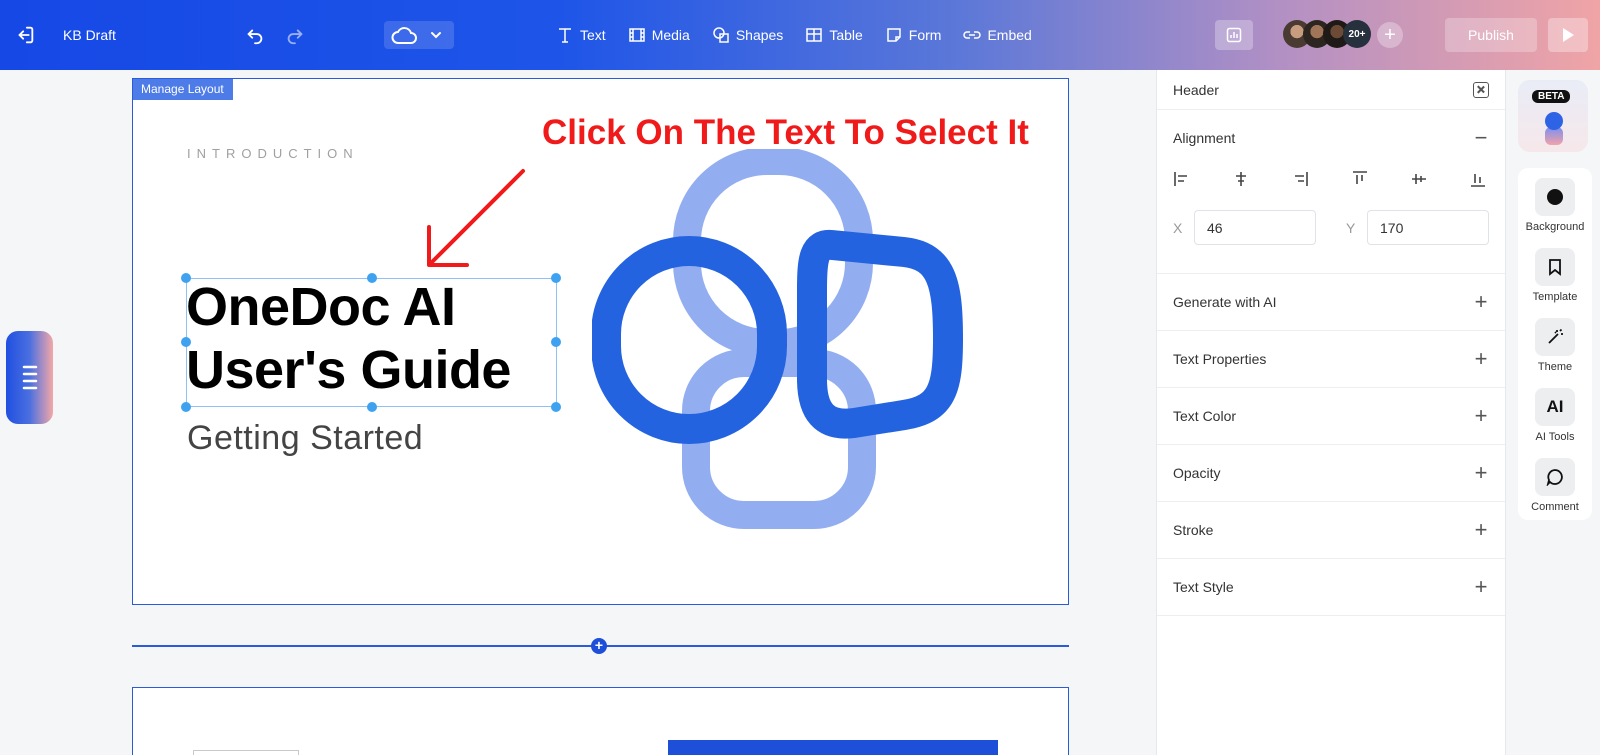 This screenshot has width=1600, height=755. What do you see at coordinates (1555, 407) in the screenshot?
I see `ai-icon: AI` at bounding box center [1555, 407].